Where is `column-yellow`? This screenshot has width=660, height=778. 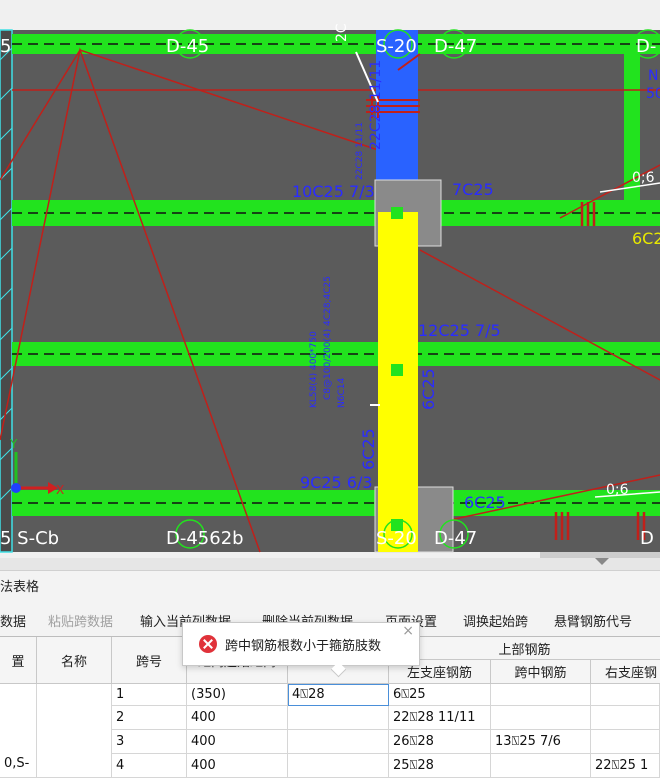
column-yellow is located at coordinates (398, 382).